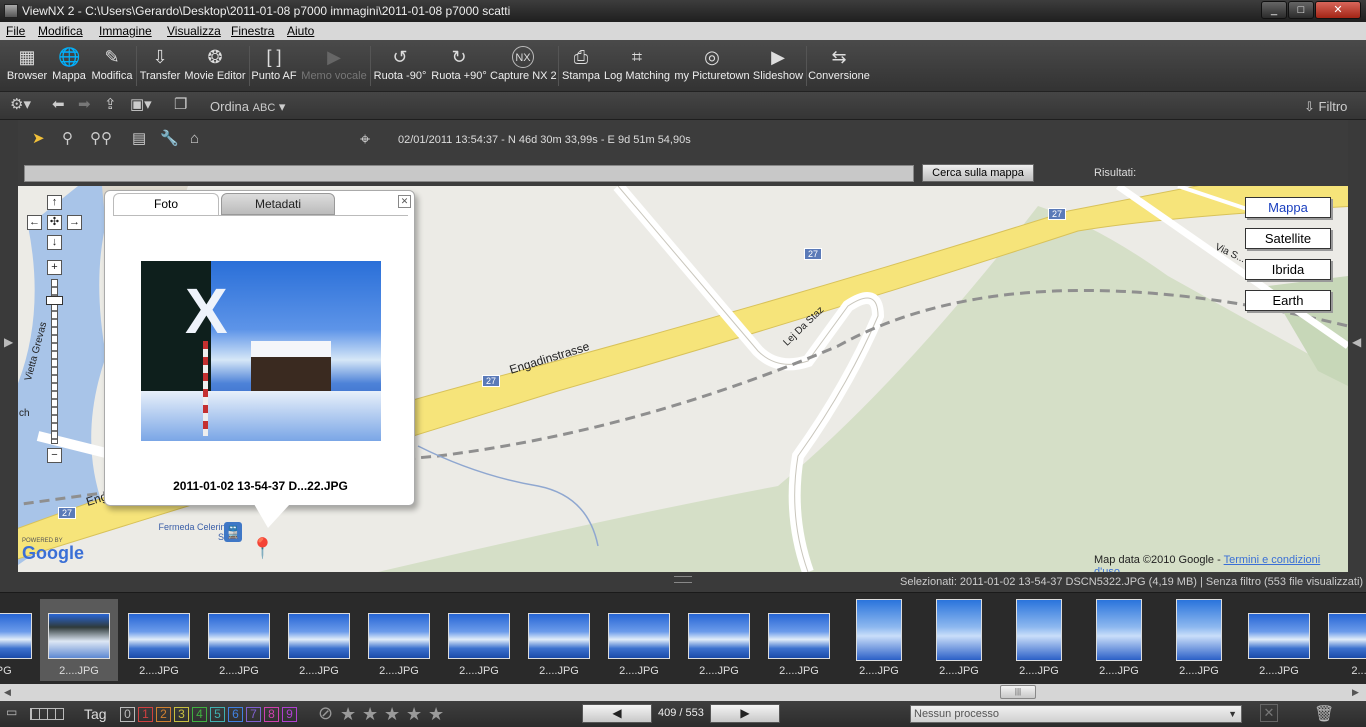 This screenshot has height=727, width=1366. What do you see at coordinates (139, 139) in the screenshot?
I see `track-log-icon: ▤` at bounding box center [139, 139].